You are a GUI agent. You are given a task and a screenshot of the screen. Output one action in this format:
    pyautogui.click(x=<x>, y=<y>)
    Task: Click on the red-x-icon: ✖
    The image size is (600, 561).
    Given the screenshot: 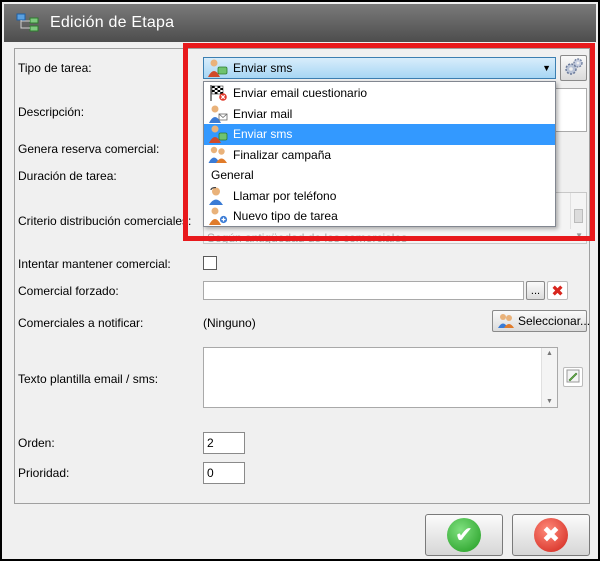 What is the action you would take?
    pyautogui.click(x=557, y=290)
    